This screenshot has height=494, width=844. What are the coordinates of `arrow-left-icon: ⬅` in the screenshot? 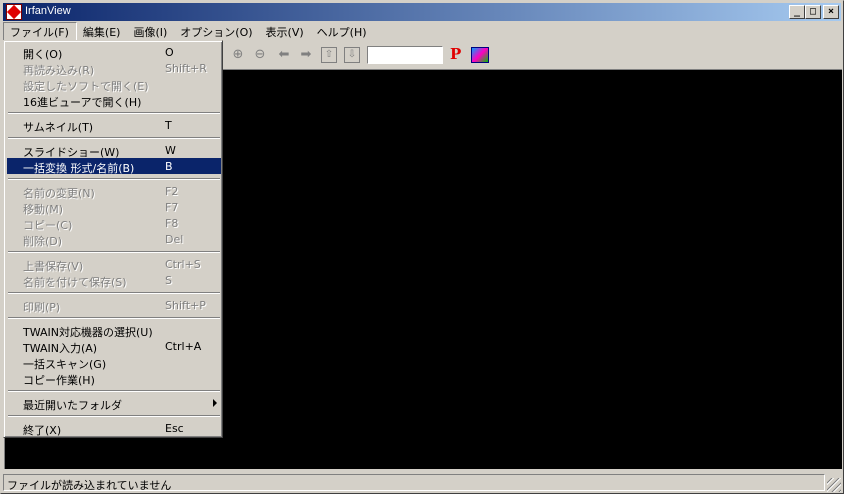 It's located at (284, 55).